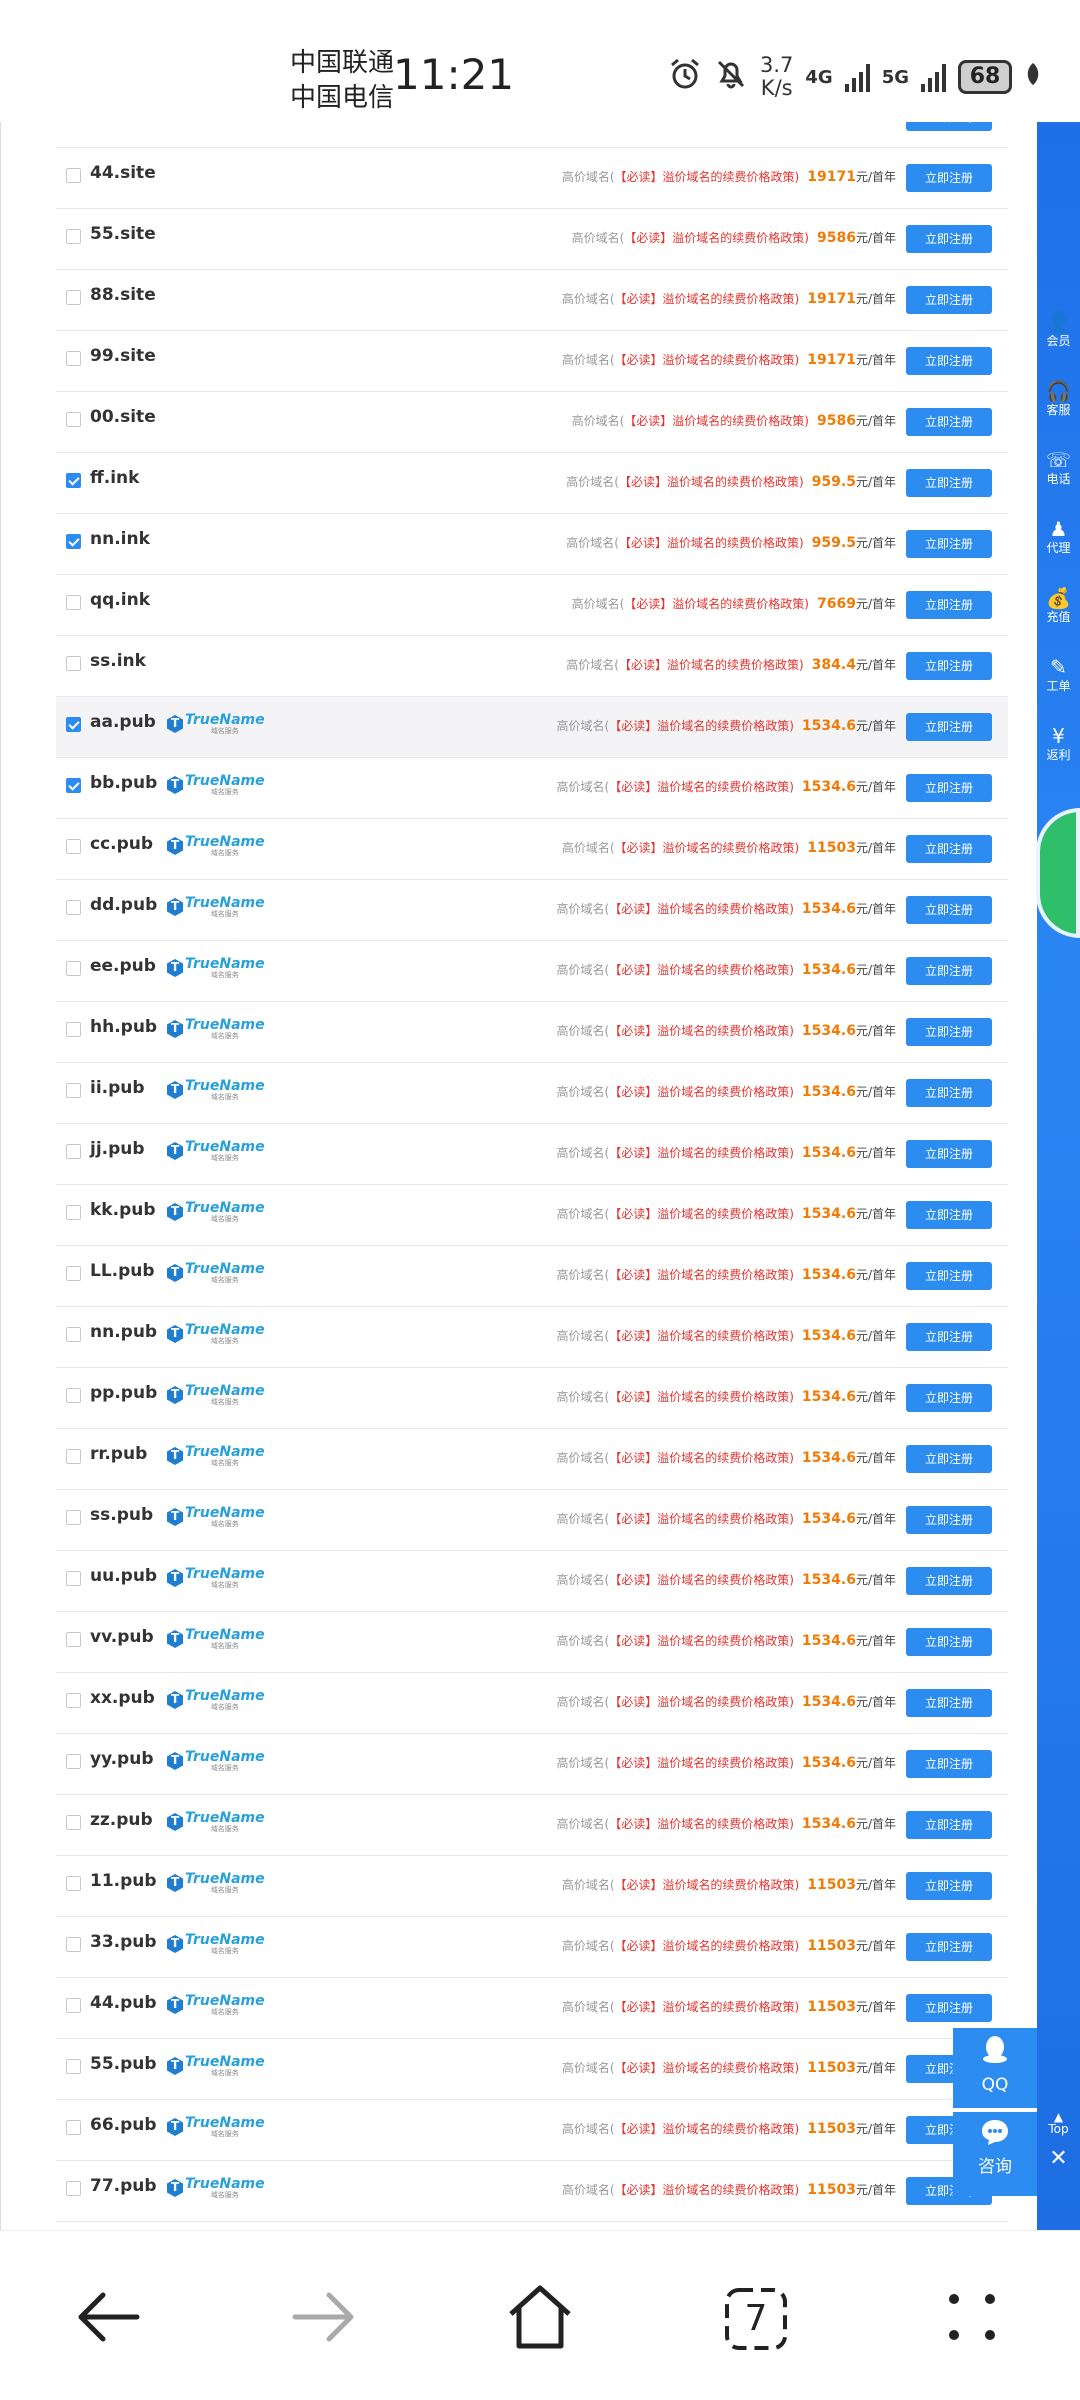 Image resolution: width=1080 pixels, height=2400 pixels. Describe the element at coordinates (121, 1515) in the screenshot. I see `domain-name: ss.pub` at that location.